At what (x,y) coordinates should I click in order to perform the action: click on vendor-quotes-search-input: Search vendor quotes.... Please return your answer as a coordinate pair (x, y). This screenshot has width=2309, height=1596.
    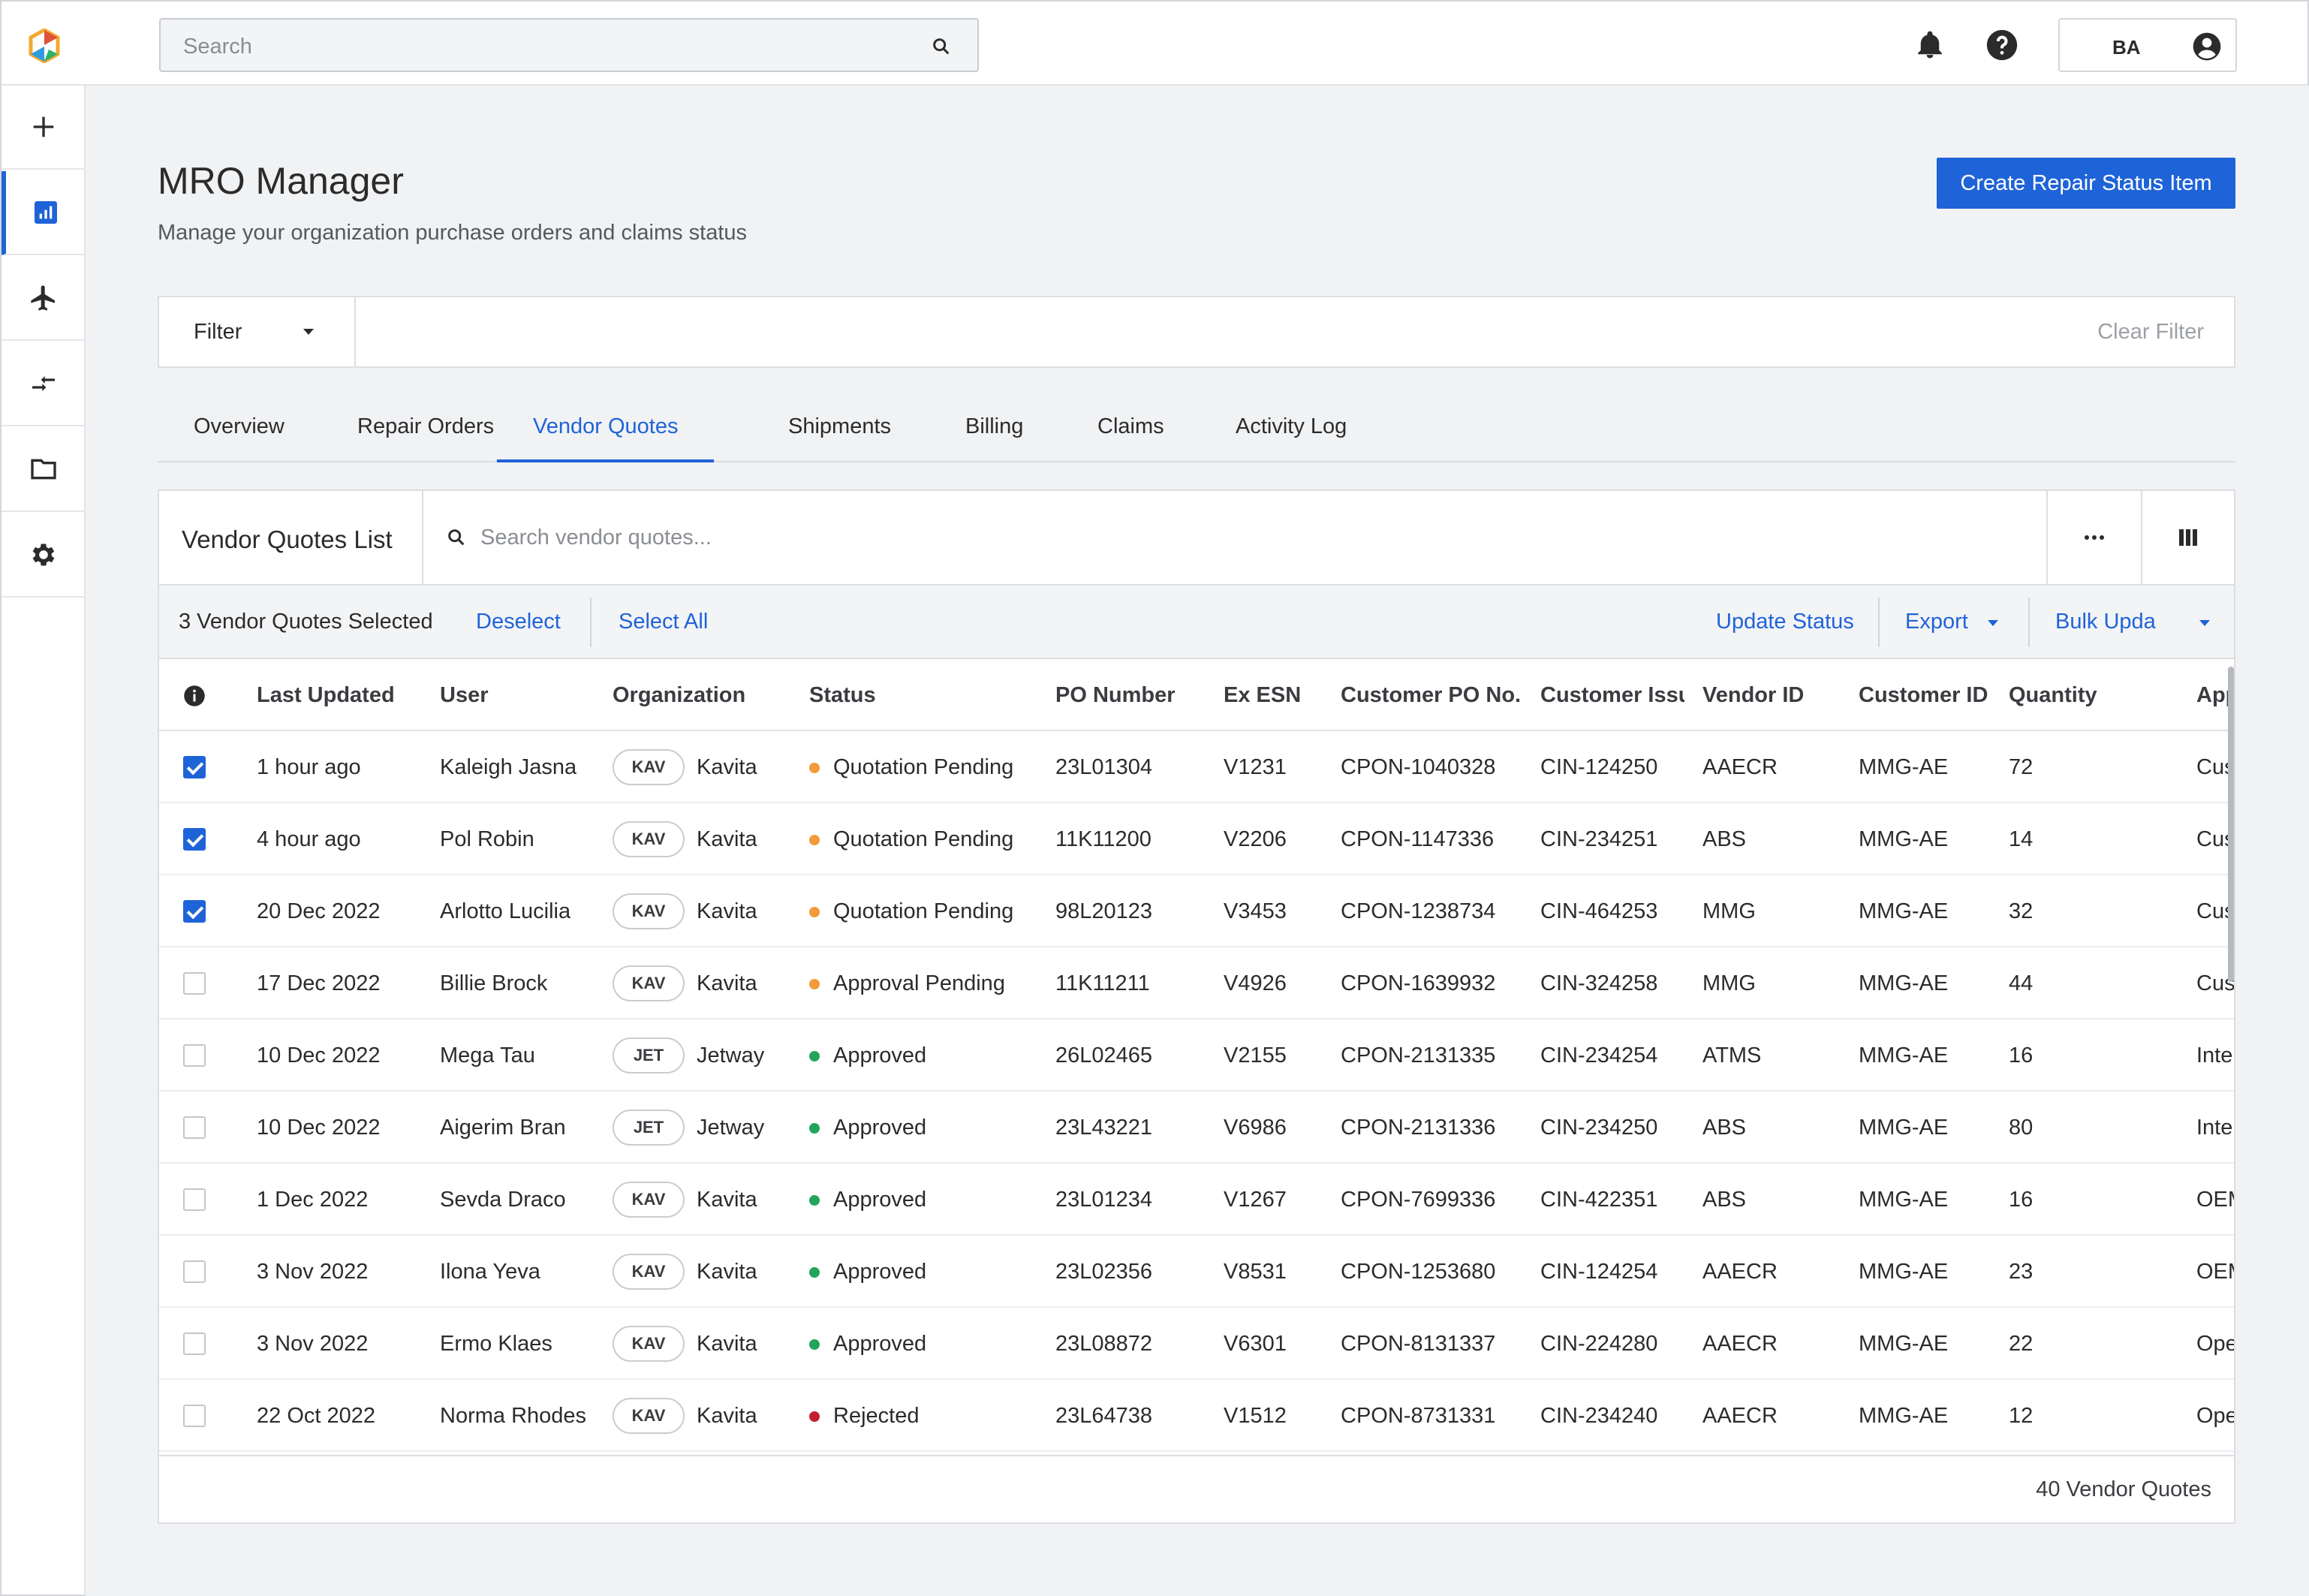
    Looking at the image, I should click on (596, 537).